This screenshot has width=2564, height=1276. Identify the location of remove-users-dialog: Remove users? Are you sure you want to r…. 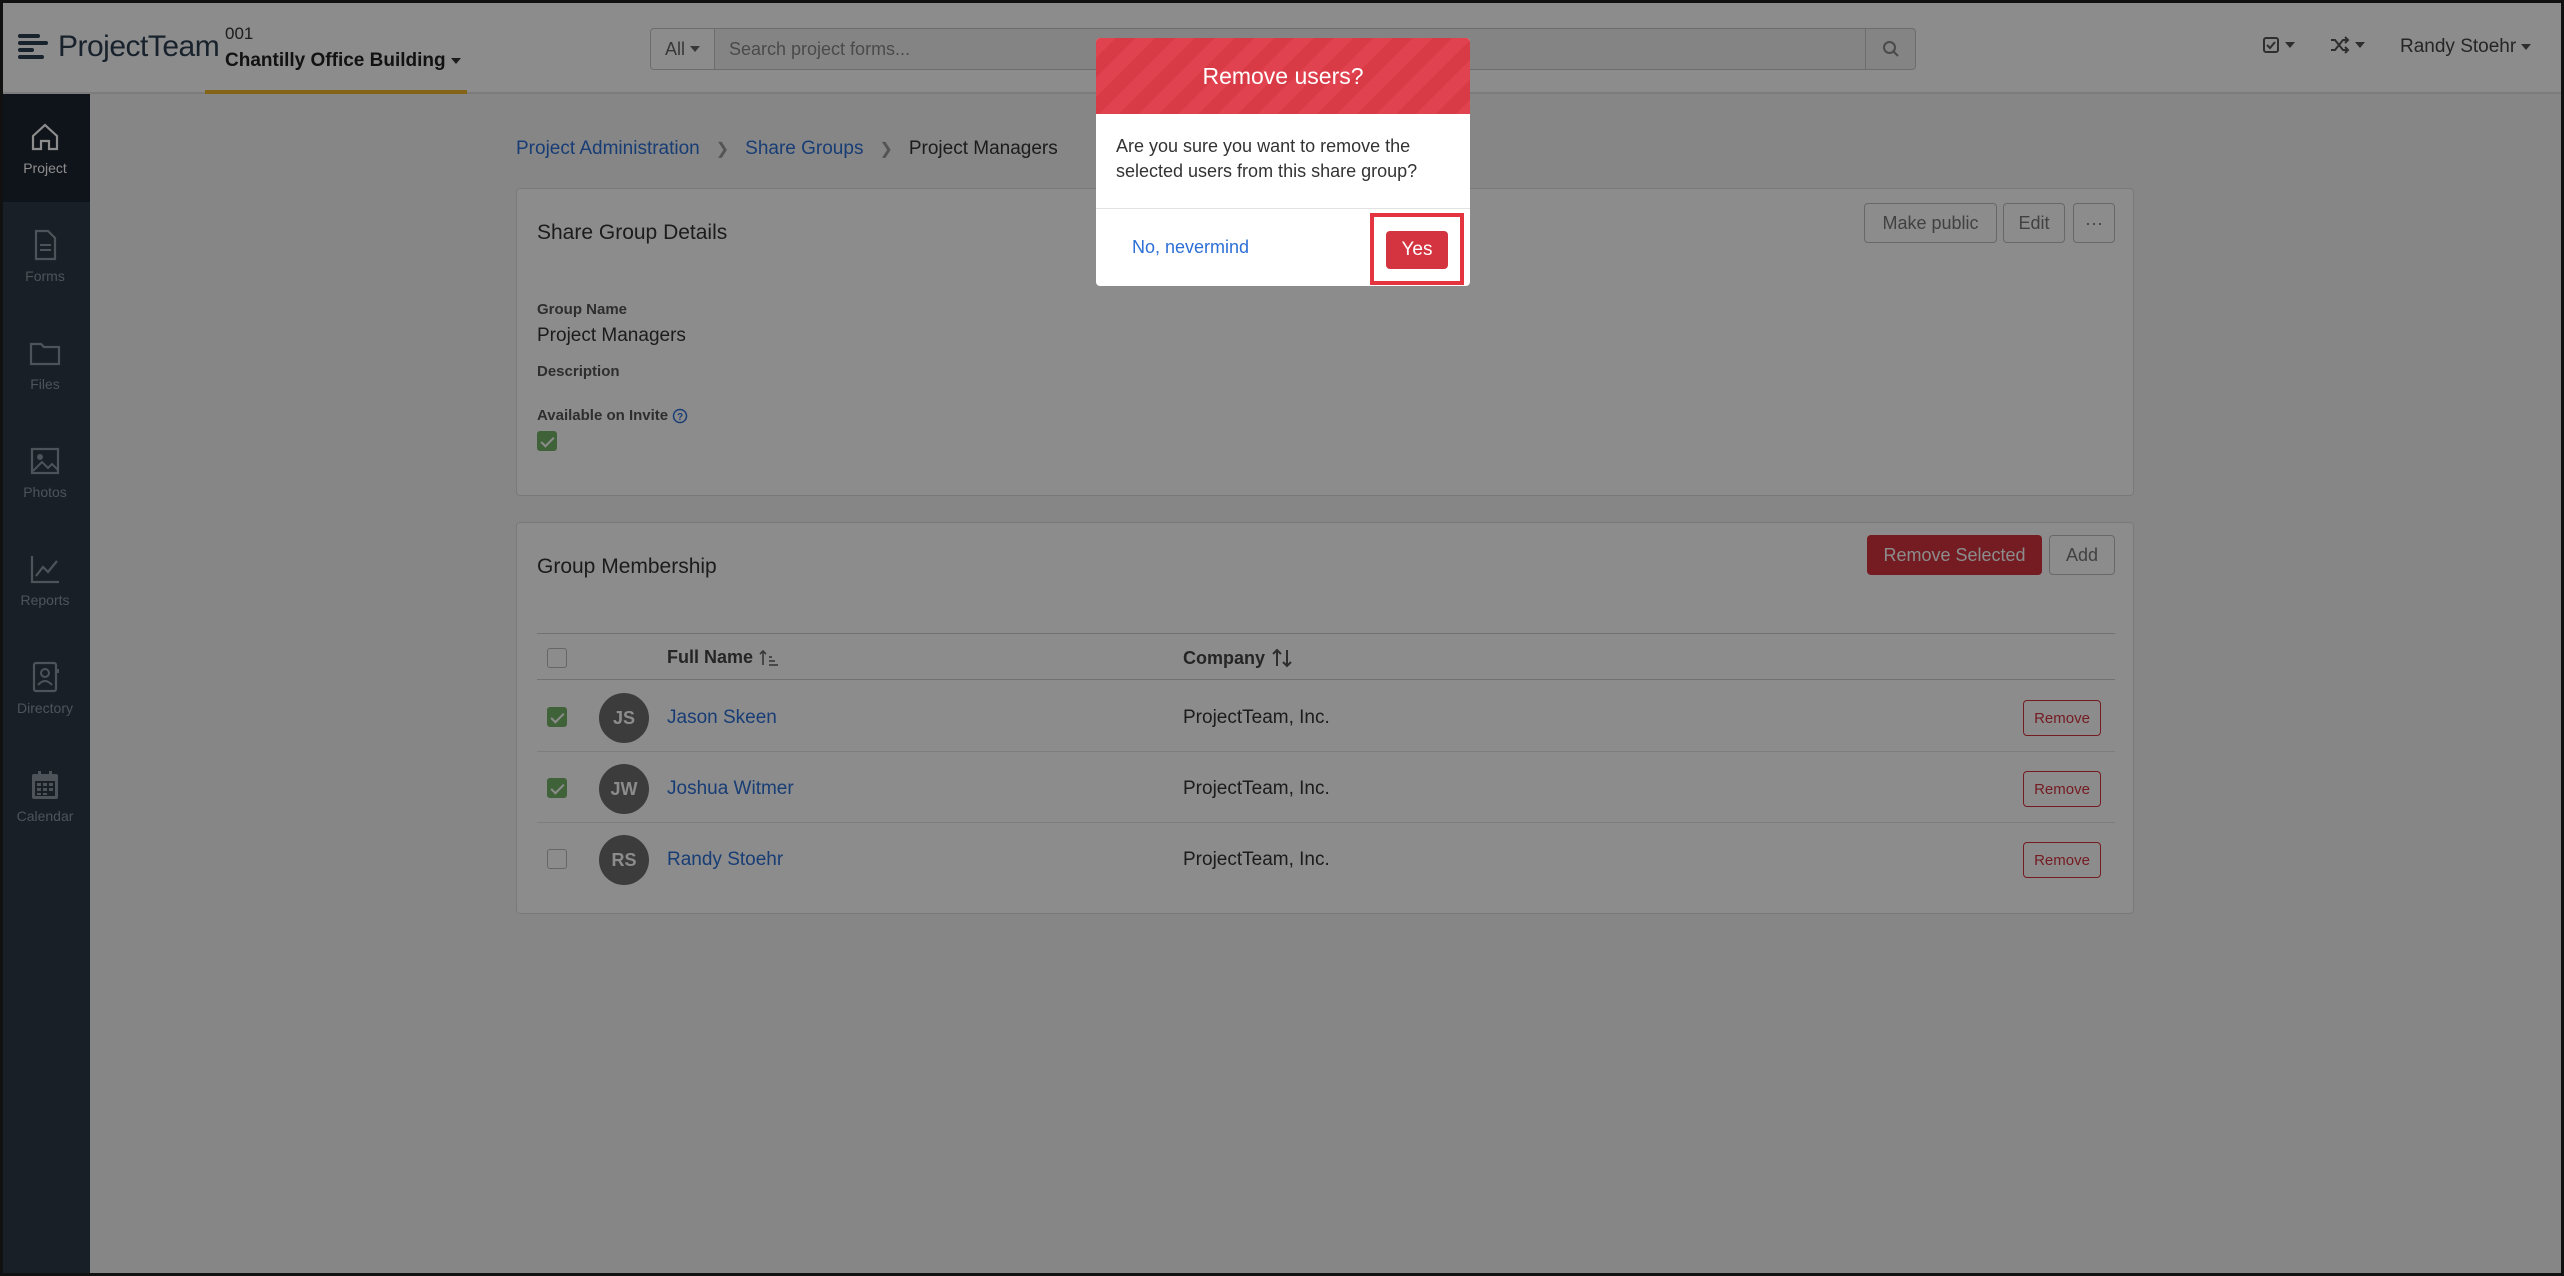
(1283, 162).